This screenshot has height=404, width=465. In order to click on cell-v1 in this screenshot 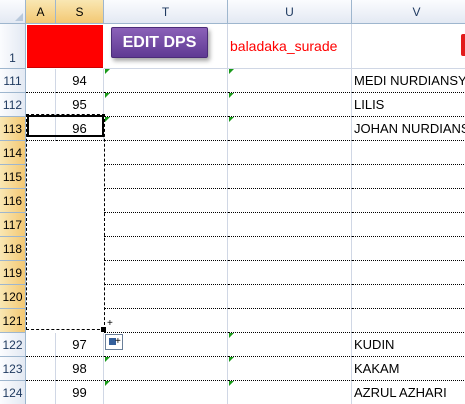, I will do `click(408, 46)`.